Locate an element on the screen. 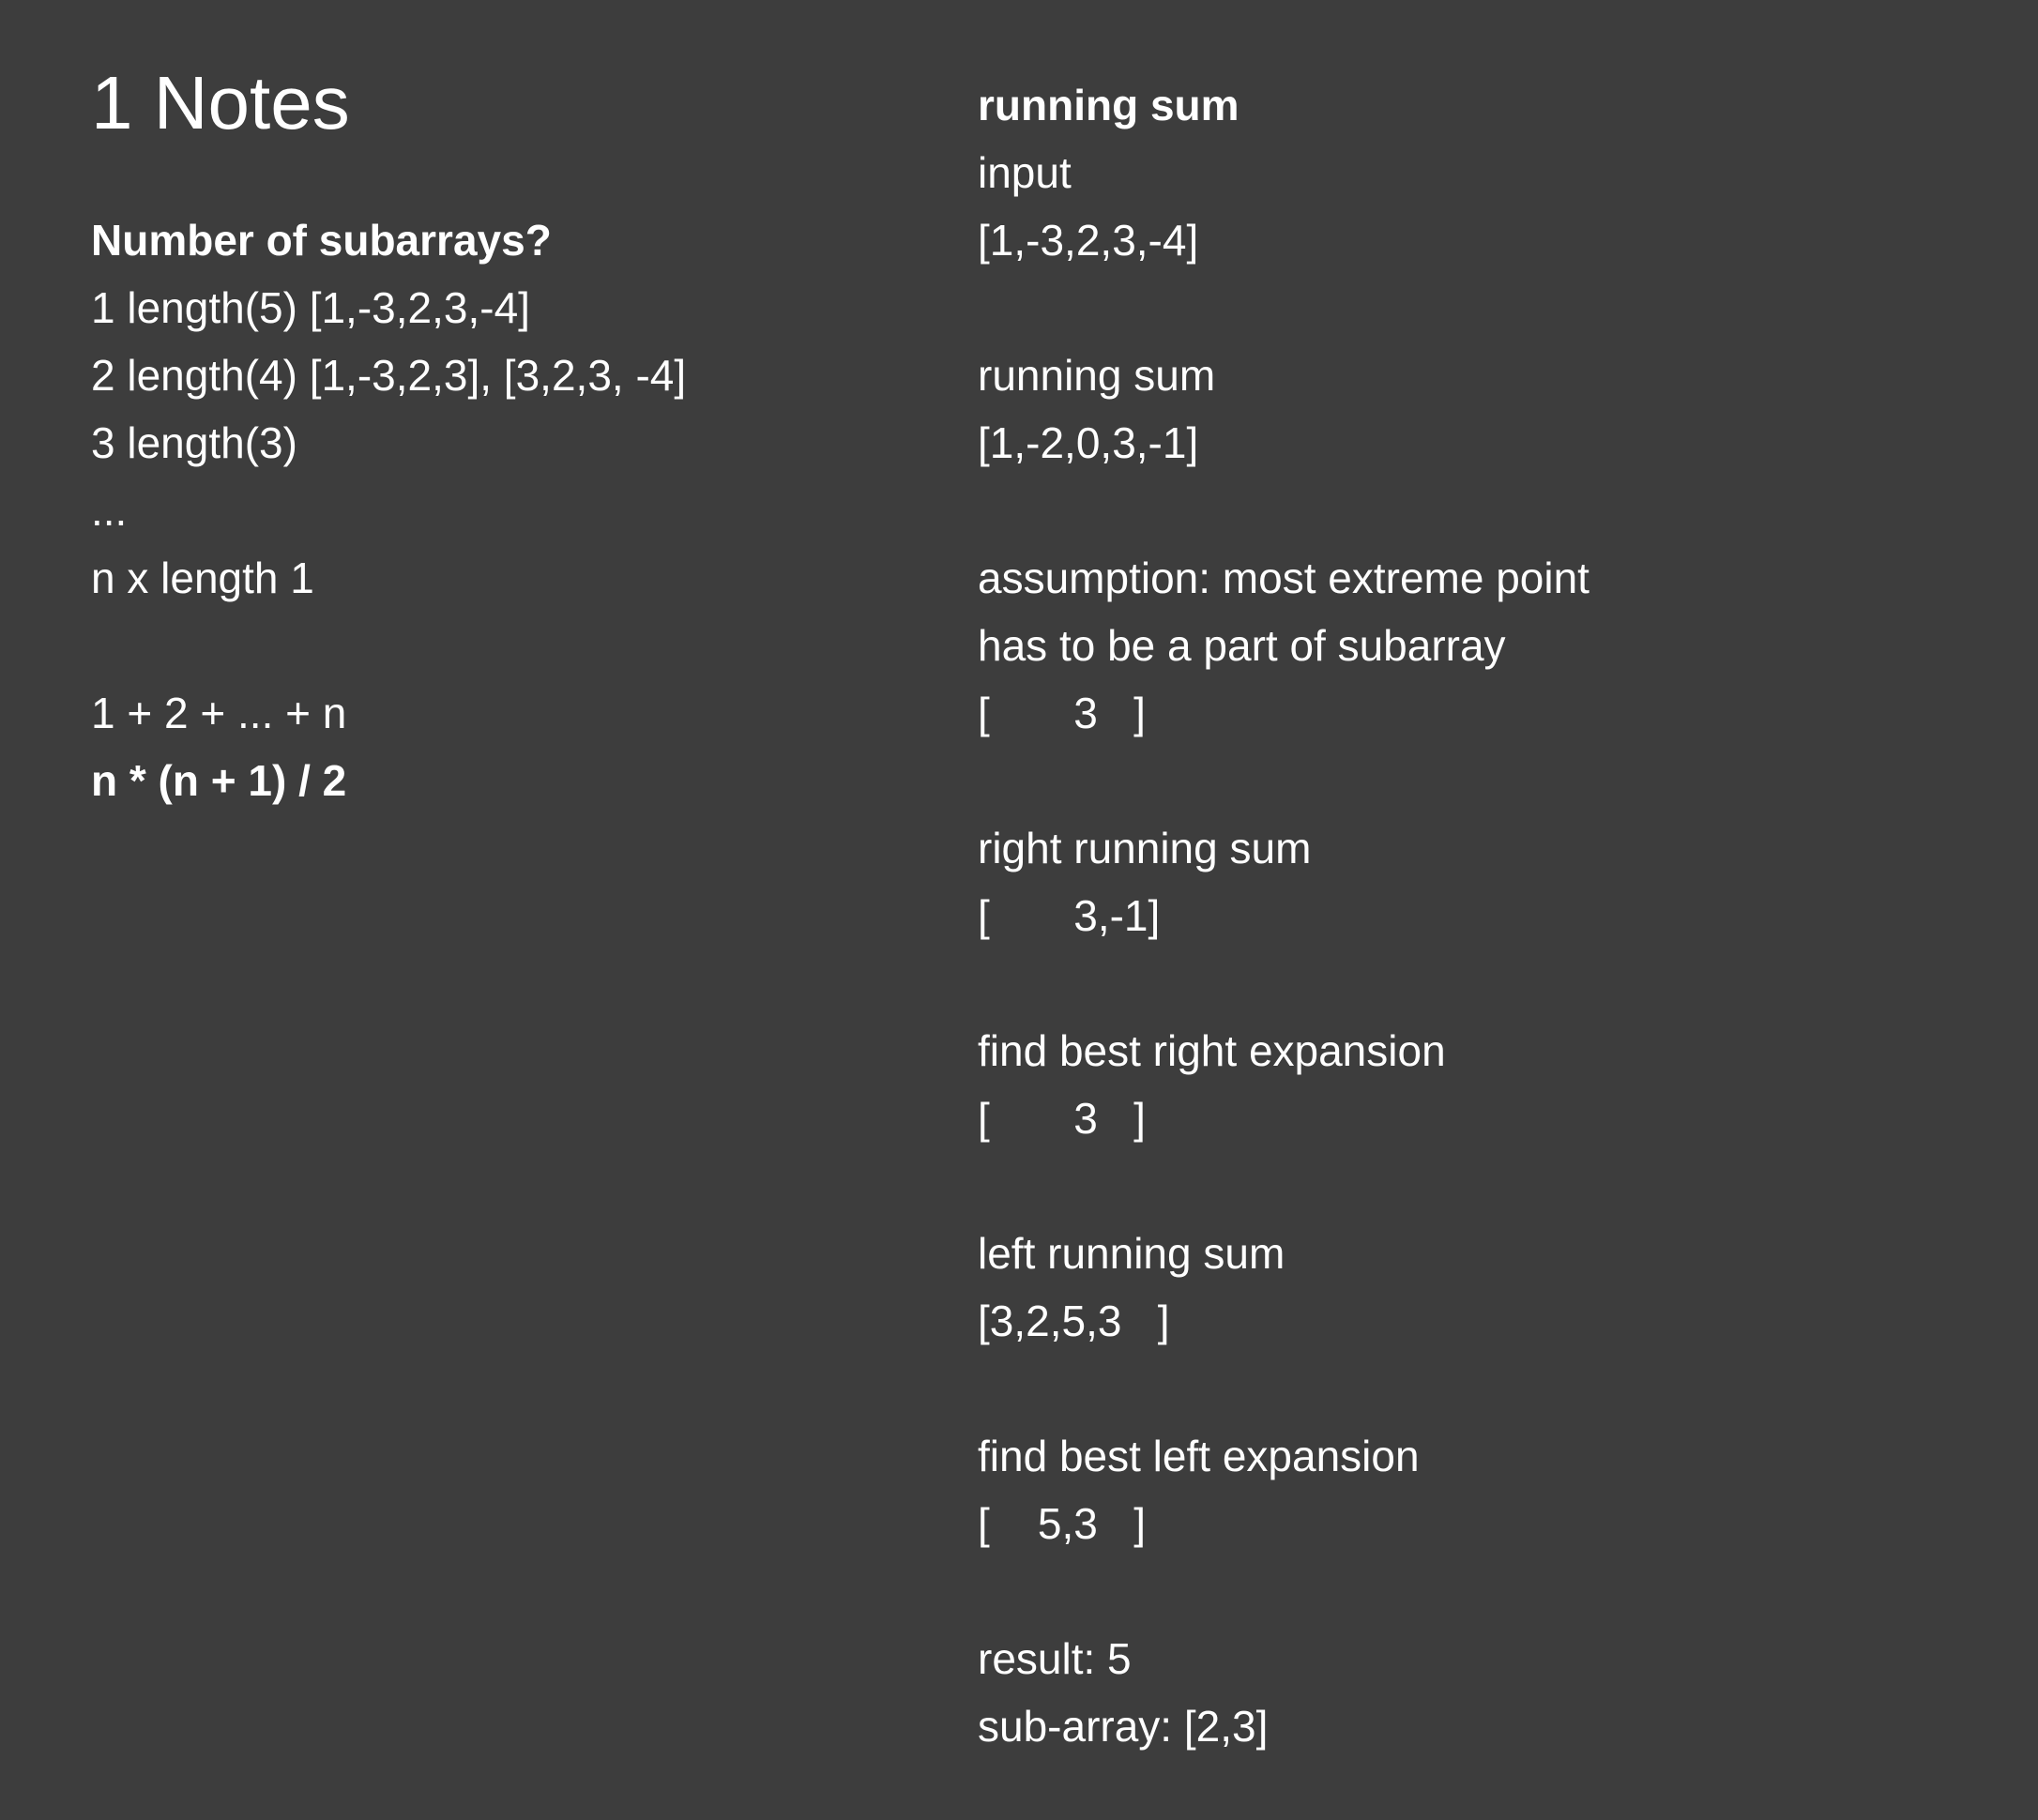 The height and width of the screenshot is (1820, 2038). right-running-sum-value: [ 3,-1] is located at coordinates (1069, 915).